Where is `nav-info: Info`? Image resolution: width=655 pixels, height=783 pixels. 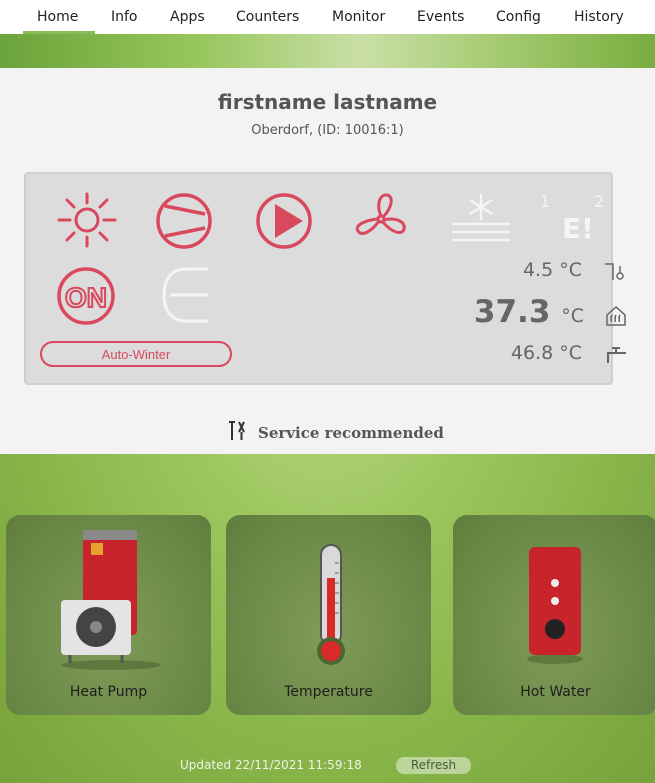
nav-info: Info is located at coordinates (124, 17).